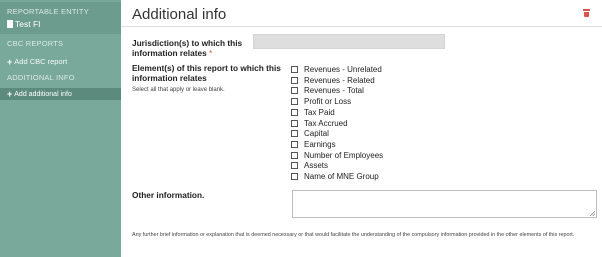 The height and width of the screenshot is (257, 602). Describe the element at coordinates (336, 69) in the screenshot. I see `checkbox-option: Revenues - Unrelated` at that location.